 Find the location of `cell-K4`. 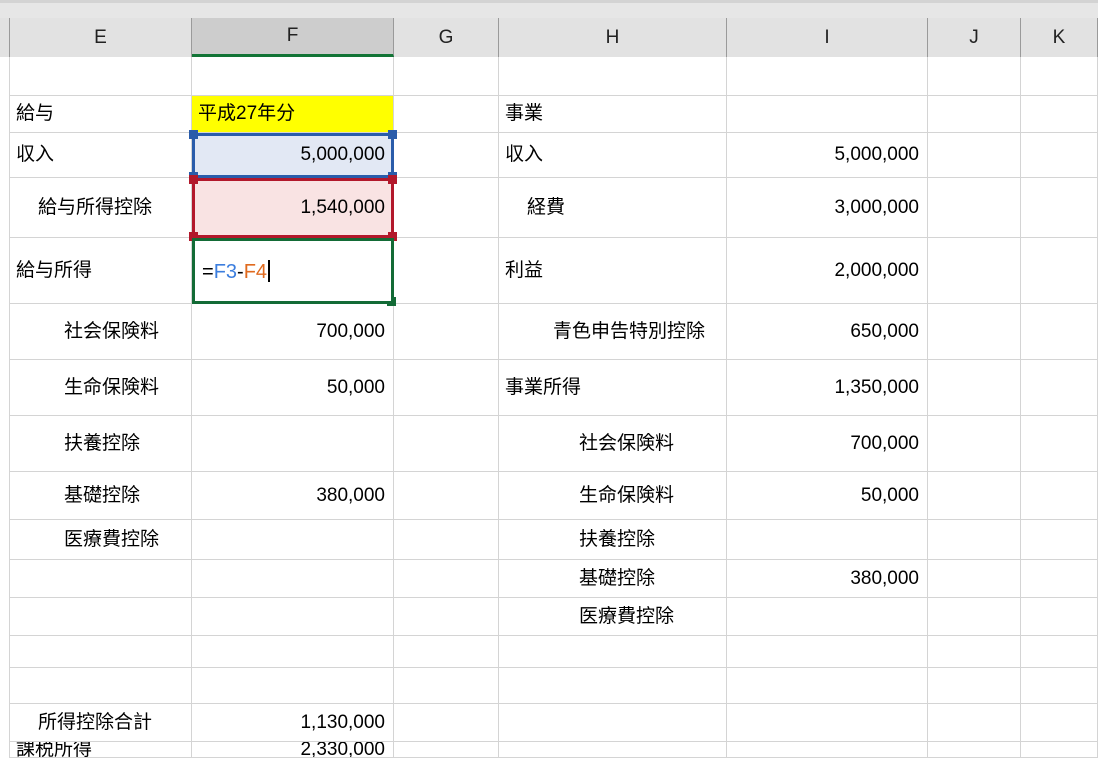

cell-K4 is located at coordinates (1059, 208).